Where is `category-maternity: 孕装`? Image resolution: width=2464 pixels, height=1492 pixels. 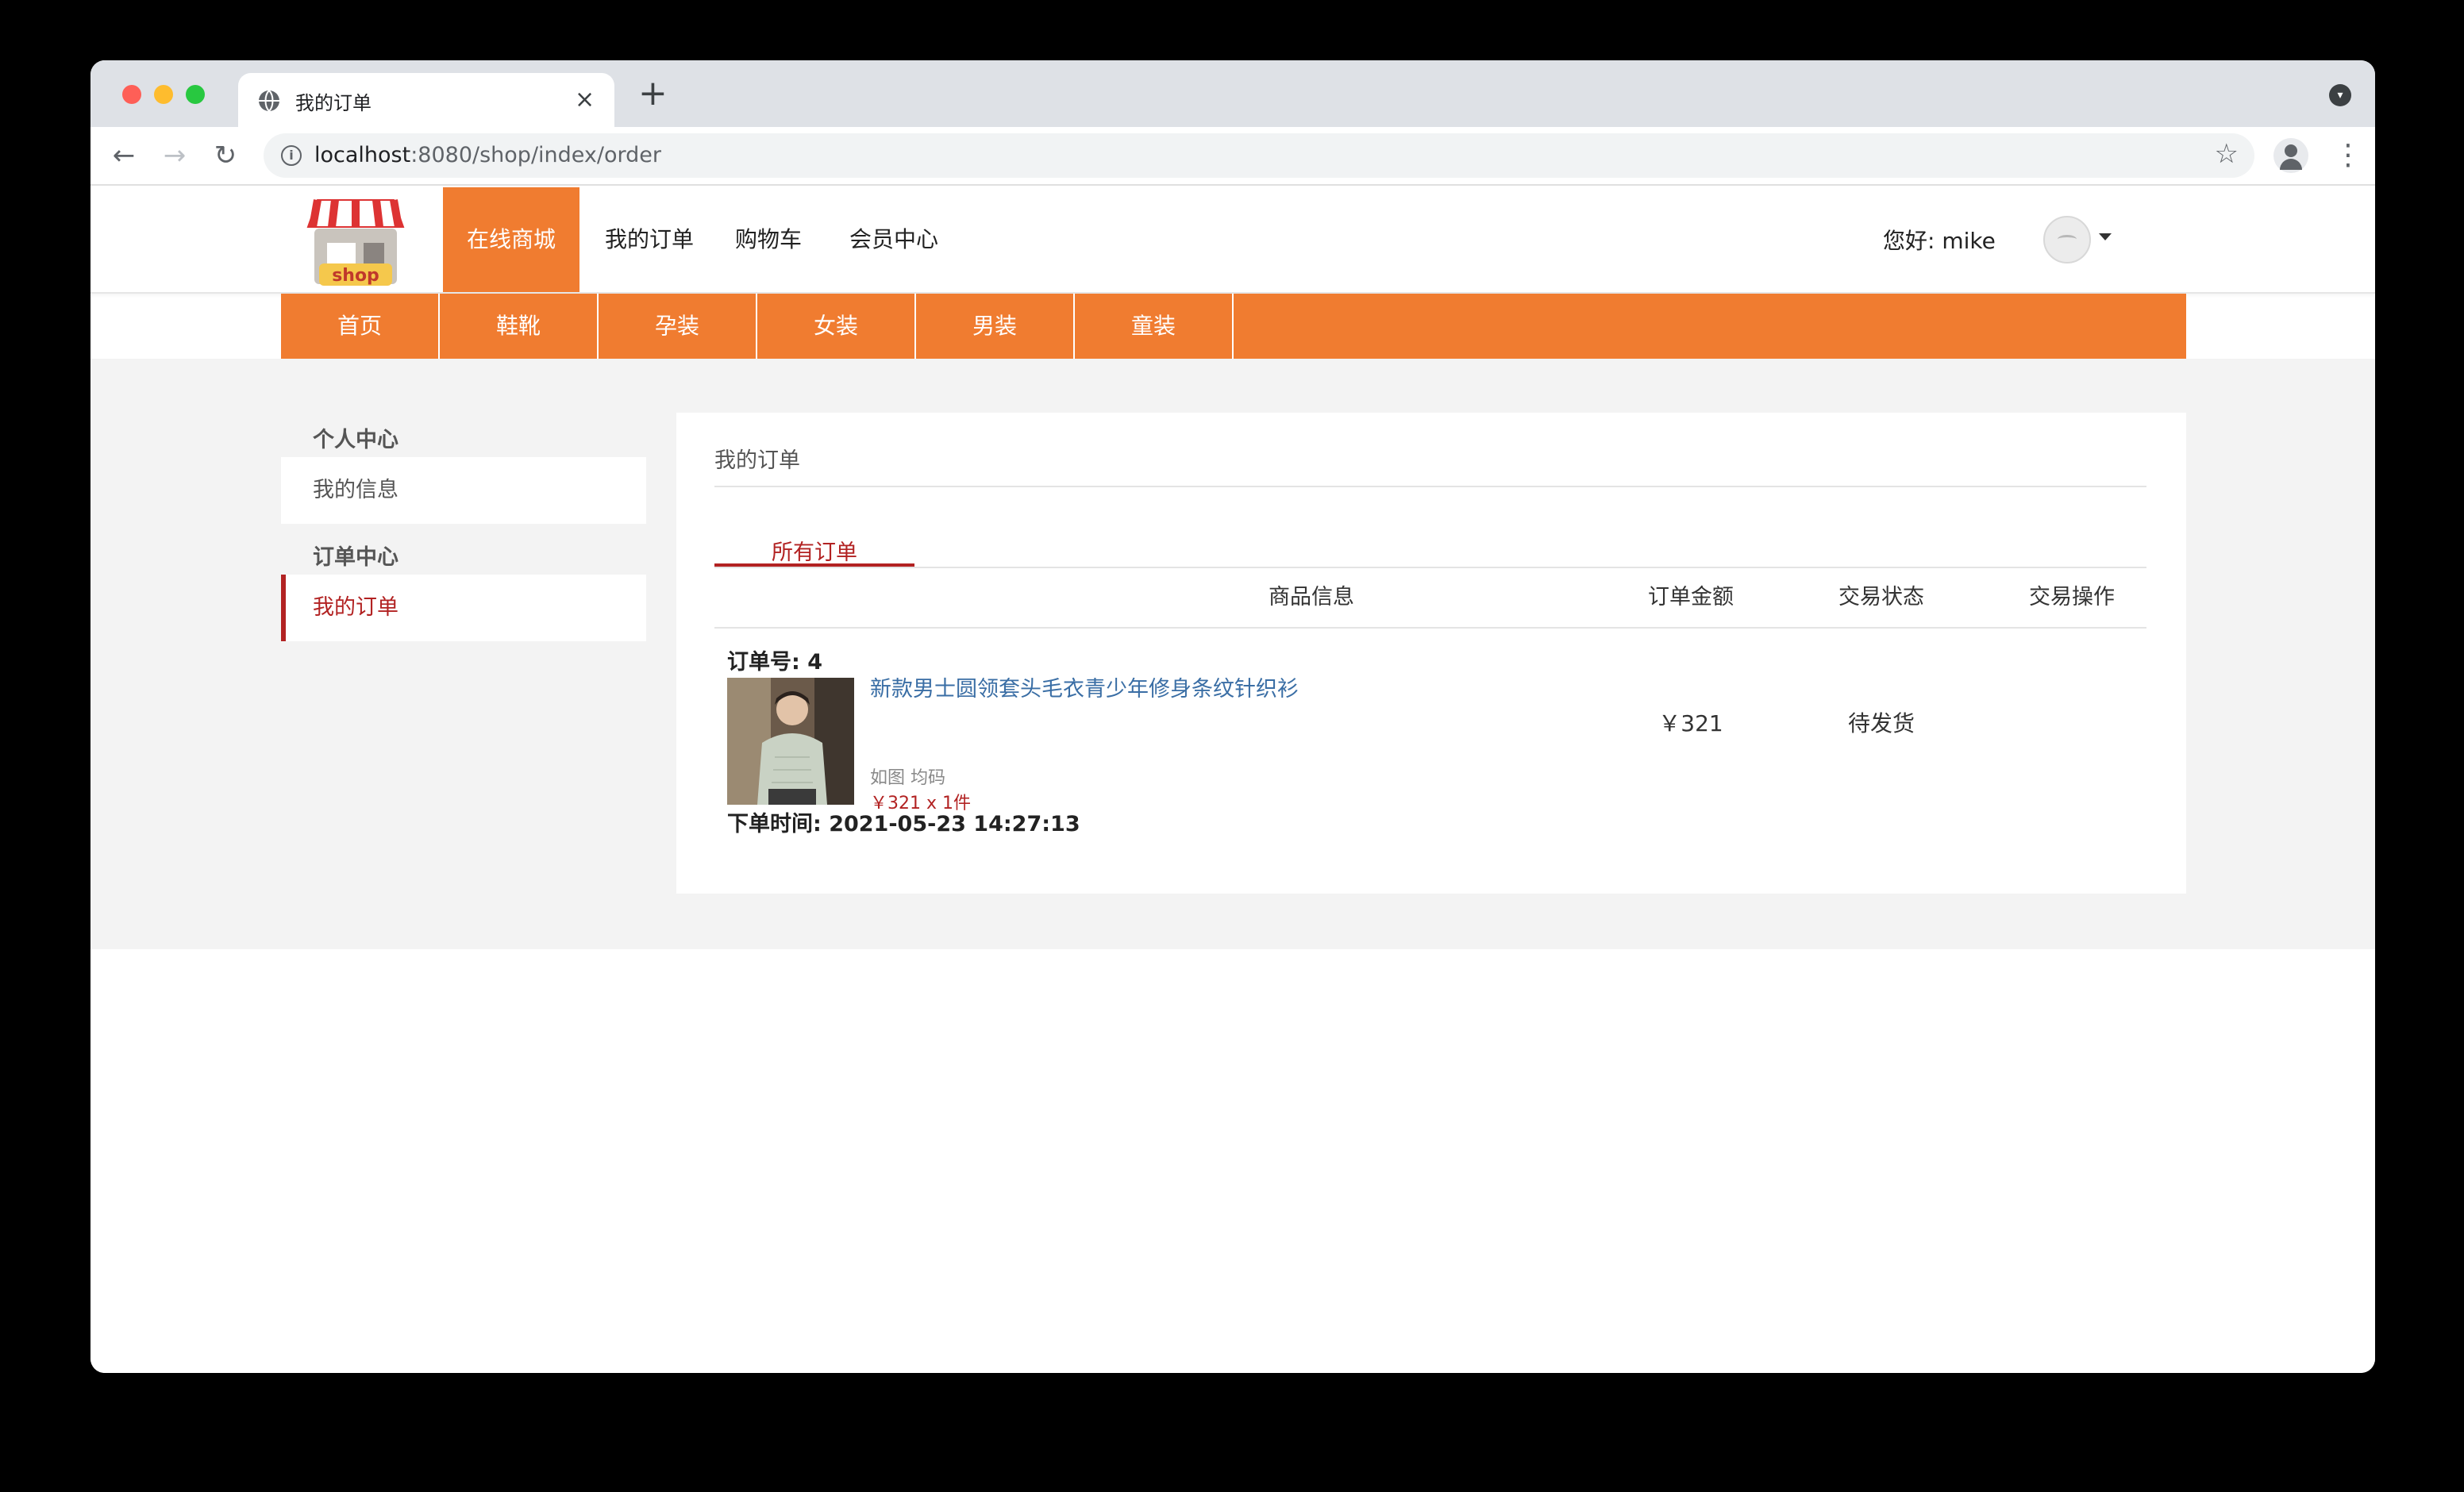
category-maternity: 孕装 is located at coordinates (678, 326).